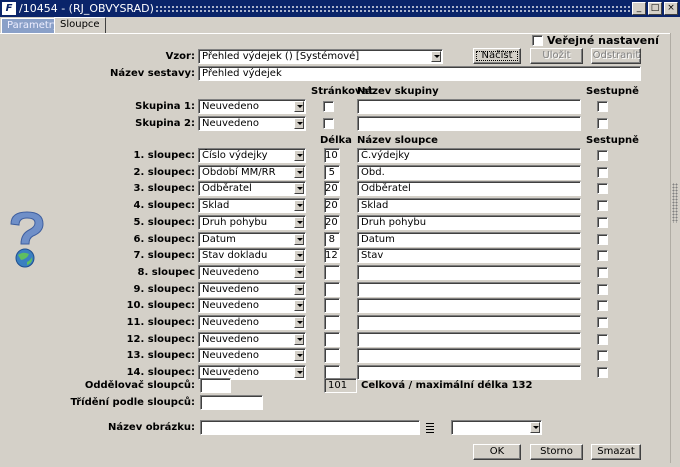 This screenshot has width=680, height=467. Describe the element at coordinates (537, 40) in the screenshot. I see `public-settings-checkbox` at that location.